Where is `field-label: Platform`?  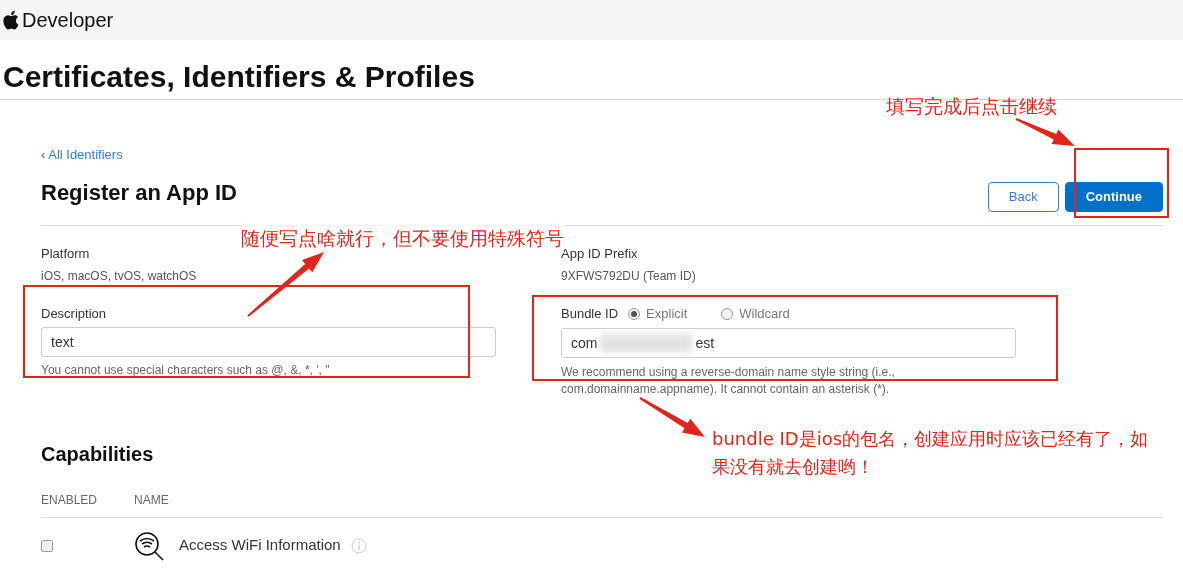
field-label: Platform is located at coordinates (66, 254).